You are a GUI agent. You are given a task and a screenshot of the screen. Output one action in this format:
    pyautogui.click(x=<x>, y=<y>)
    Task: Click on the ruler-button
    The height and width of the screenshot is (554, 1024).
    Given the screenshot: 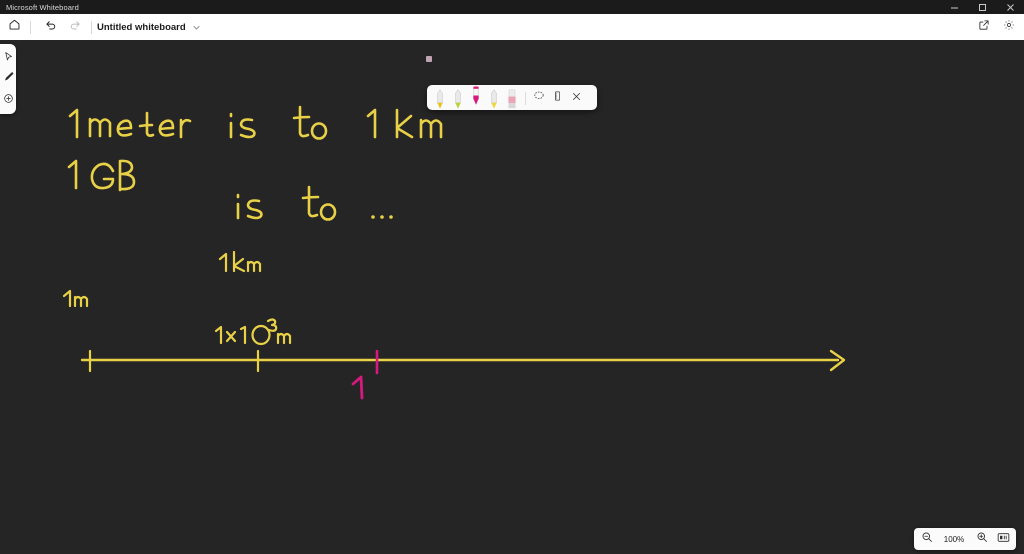 What is the action you would take?
    pyautogui.click(x=557, y=97)
    